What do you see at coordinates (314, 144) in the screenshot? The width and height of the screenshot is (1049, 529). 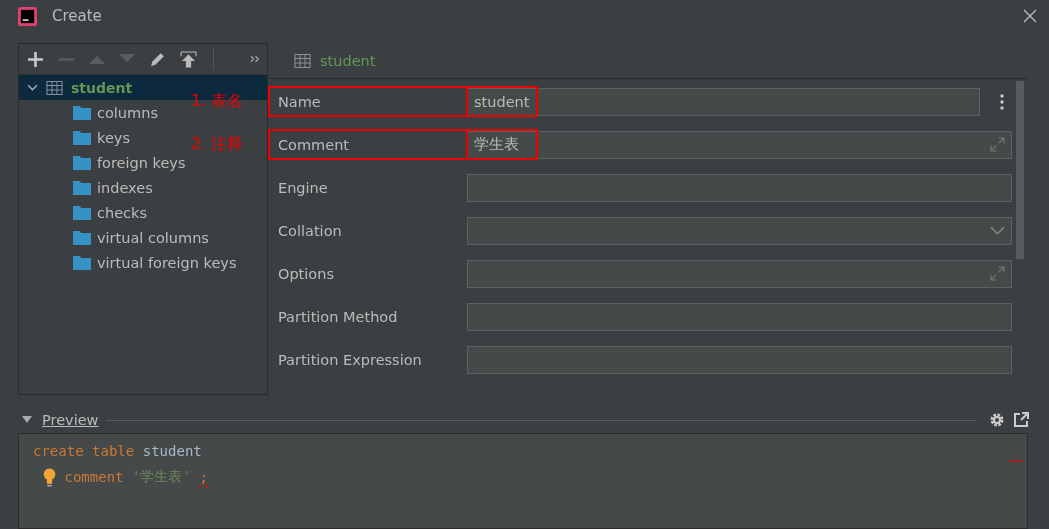 I see `field-label: Comment` at bounding box center [314, 144].